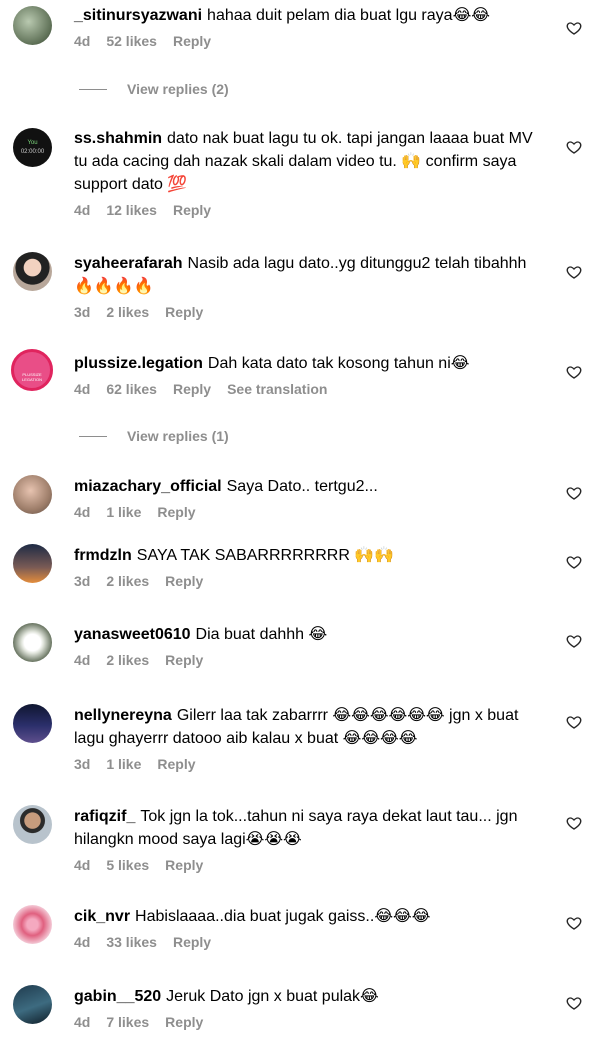 The height and width of the screenshot is (1047, 590). I want to click on comment-meta: 4d 62 likes Reply See translation, so click(309, 389).